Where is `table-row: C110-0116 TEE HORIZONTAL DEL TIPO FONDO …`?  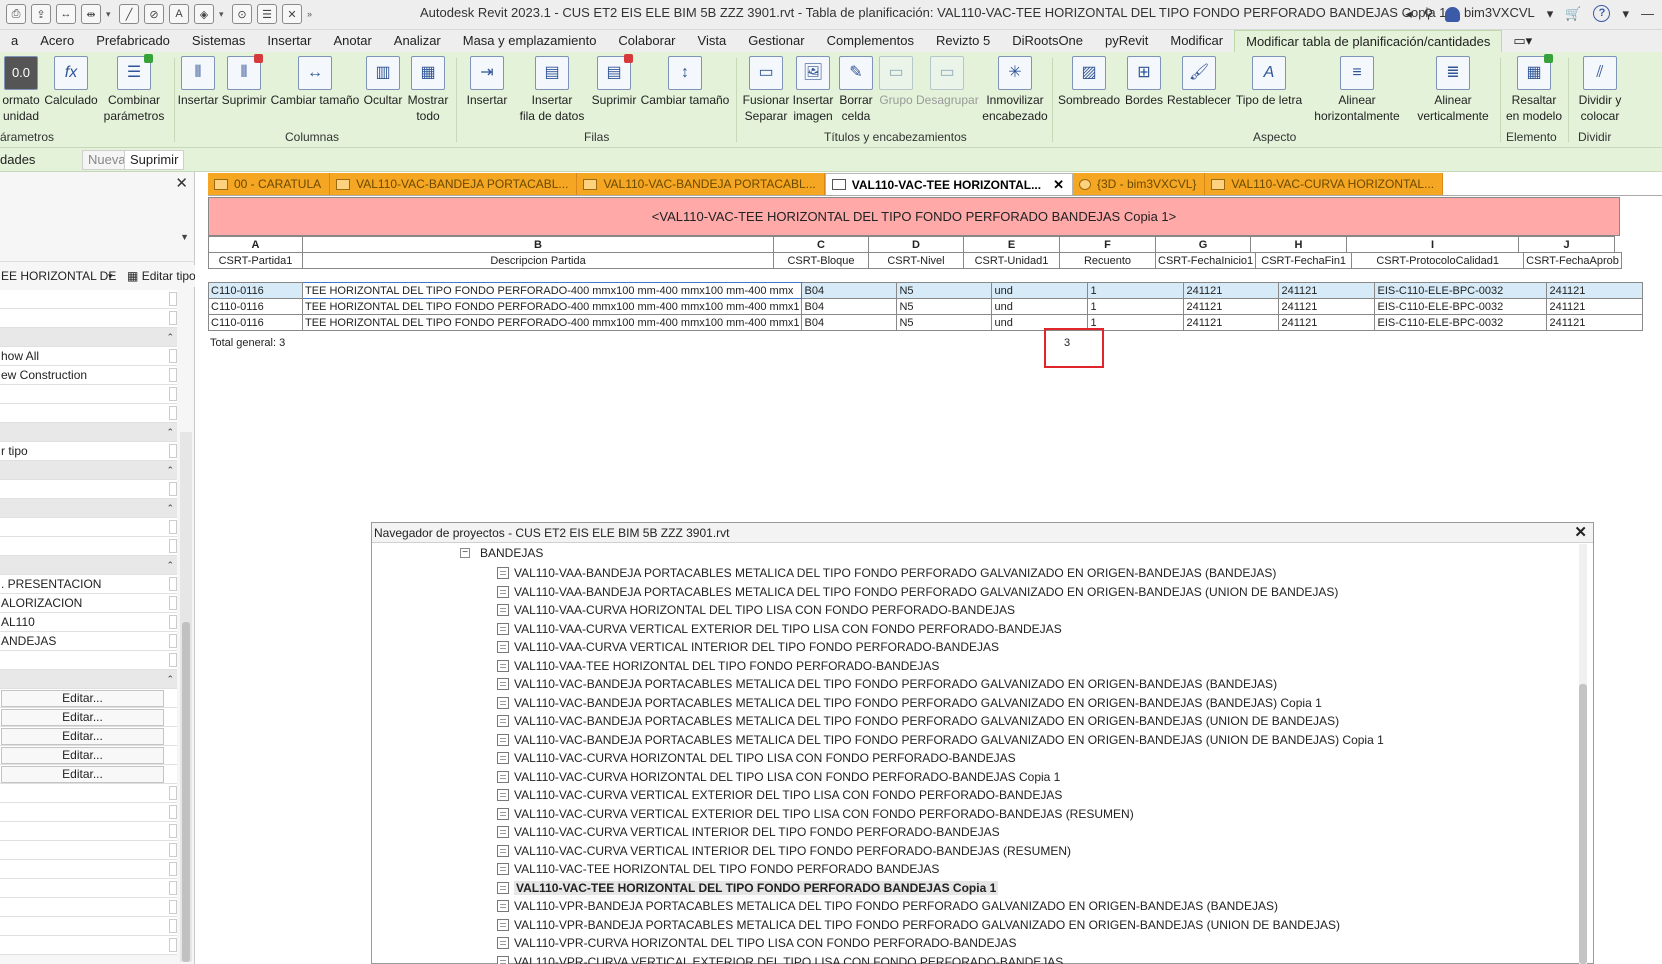
table-row: C110-0116 TEE HORIZONTAL DEL TIPO FONDO … is located at coordinates (926, 290).